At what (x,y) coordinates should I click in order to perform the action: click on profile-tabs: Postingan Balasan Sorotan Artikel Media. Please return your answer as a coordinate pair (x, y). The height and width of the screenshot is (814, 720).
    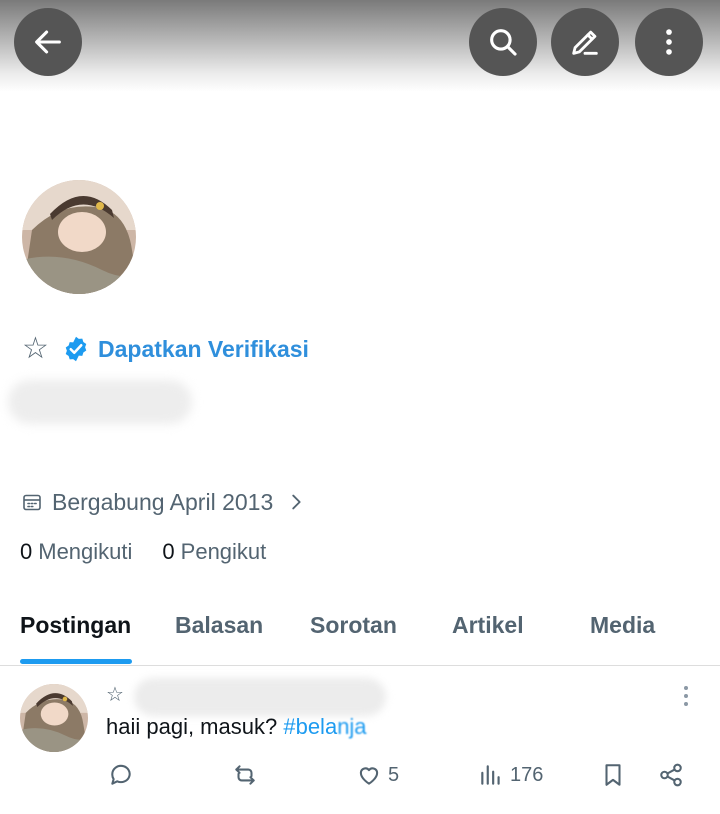
    Looking at the image, I should click on (360, 633).